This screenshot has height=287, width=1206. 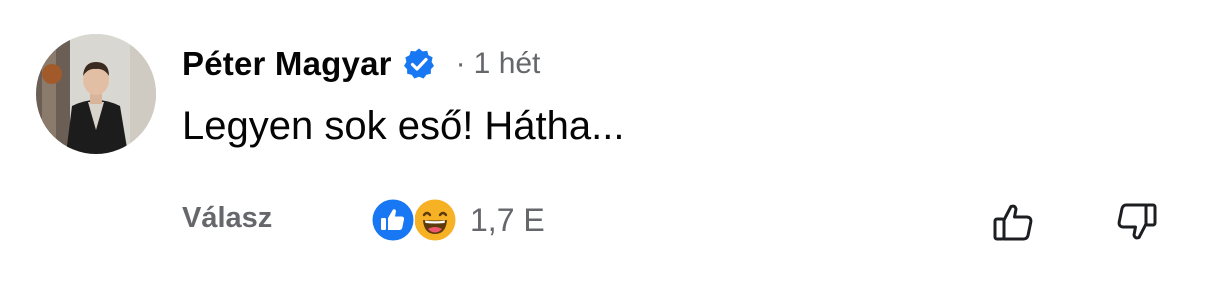 What do you see at coordinates (96, 94) in the screenshot?
I see `avatar` at bounding box center [96, 94].